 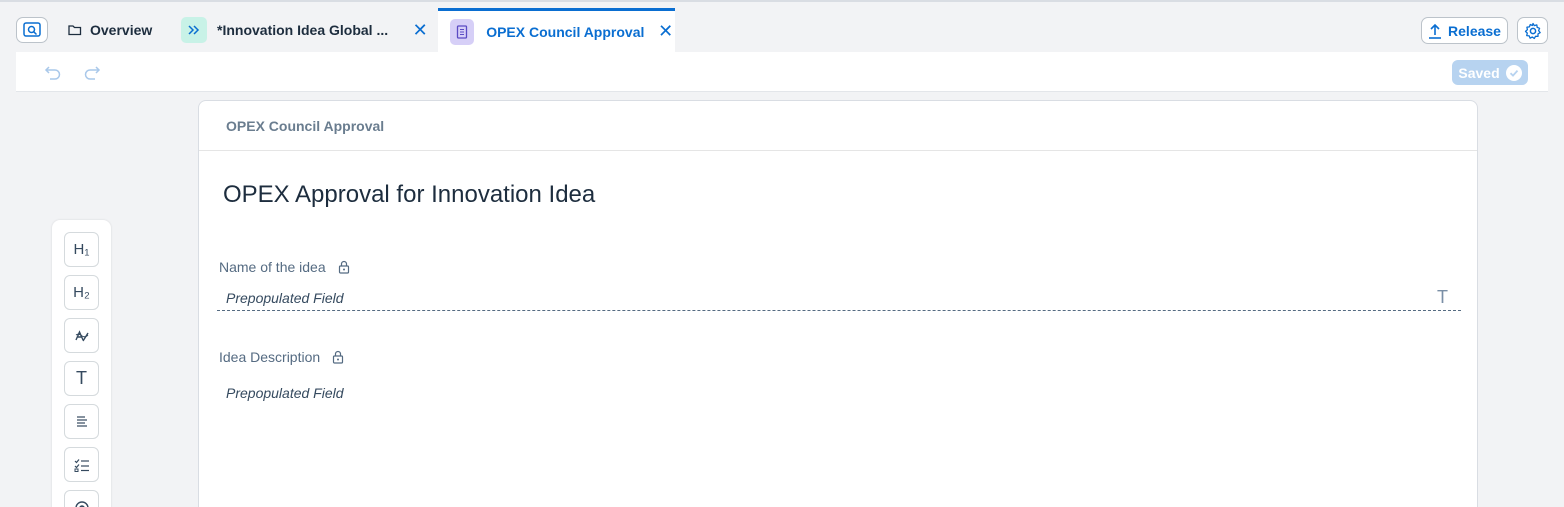 I want to click on chevron-forward-icon, so click(x=194, y=30).